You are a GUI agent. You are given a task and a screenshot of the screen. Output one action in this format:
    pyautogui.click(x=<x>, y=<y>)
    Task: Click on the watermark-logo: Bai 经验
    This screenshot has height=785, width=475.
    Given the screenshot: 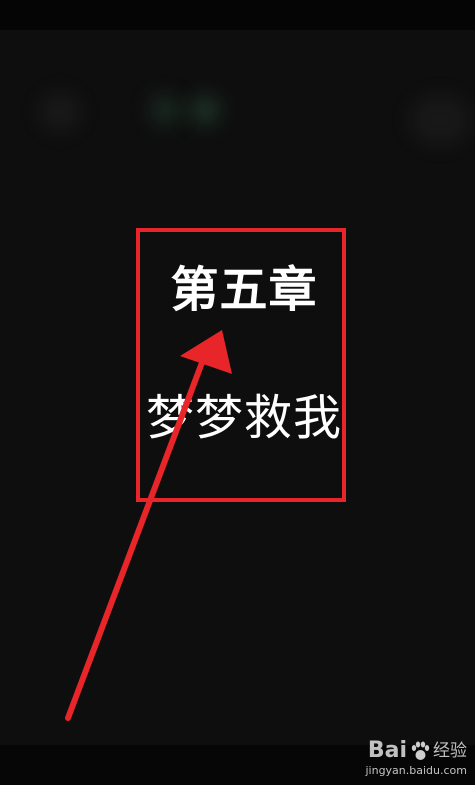 What is the action you would take?
    pyautogui.click(x=407, y=751)
    